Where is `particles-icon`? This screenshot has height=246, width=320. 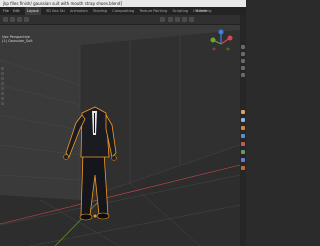
particles-icon is located at coordinates (243, 144).